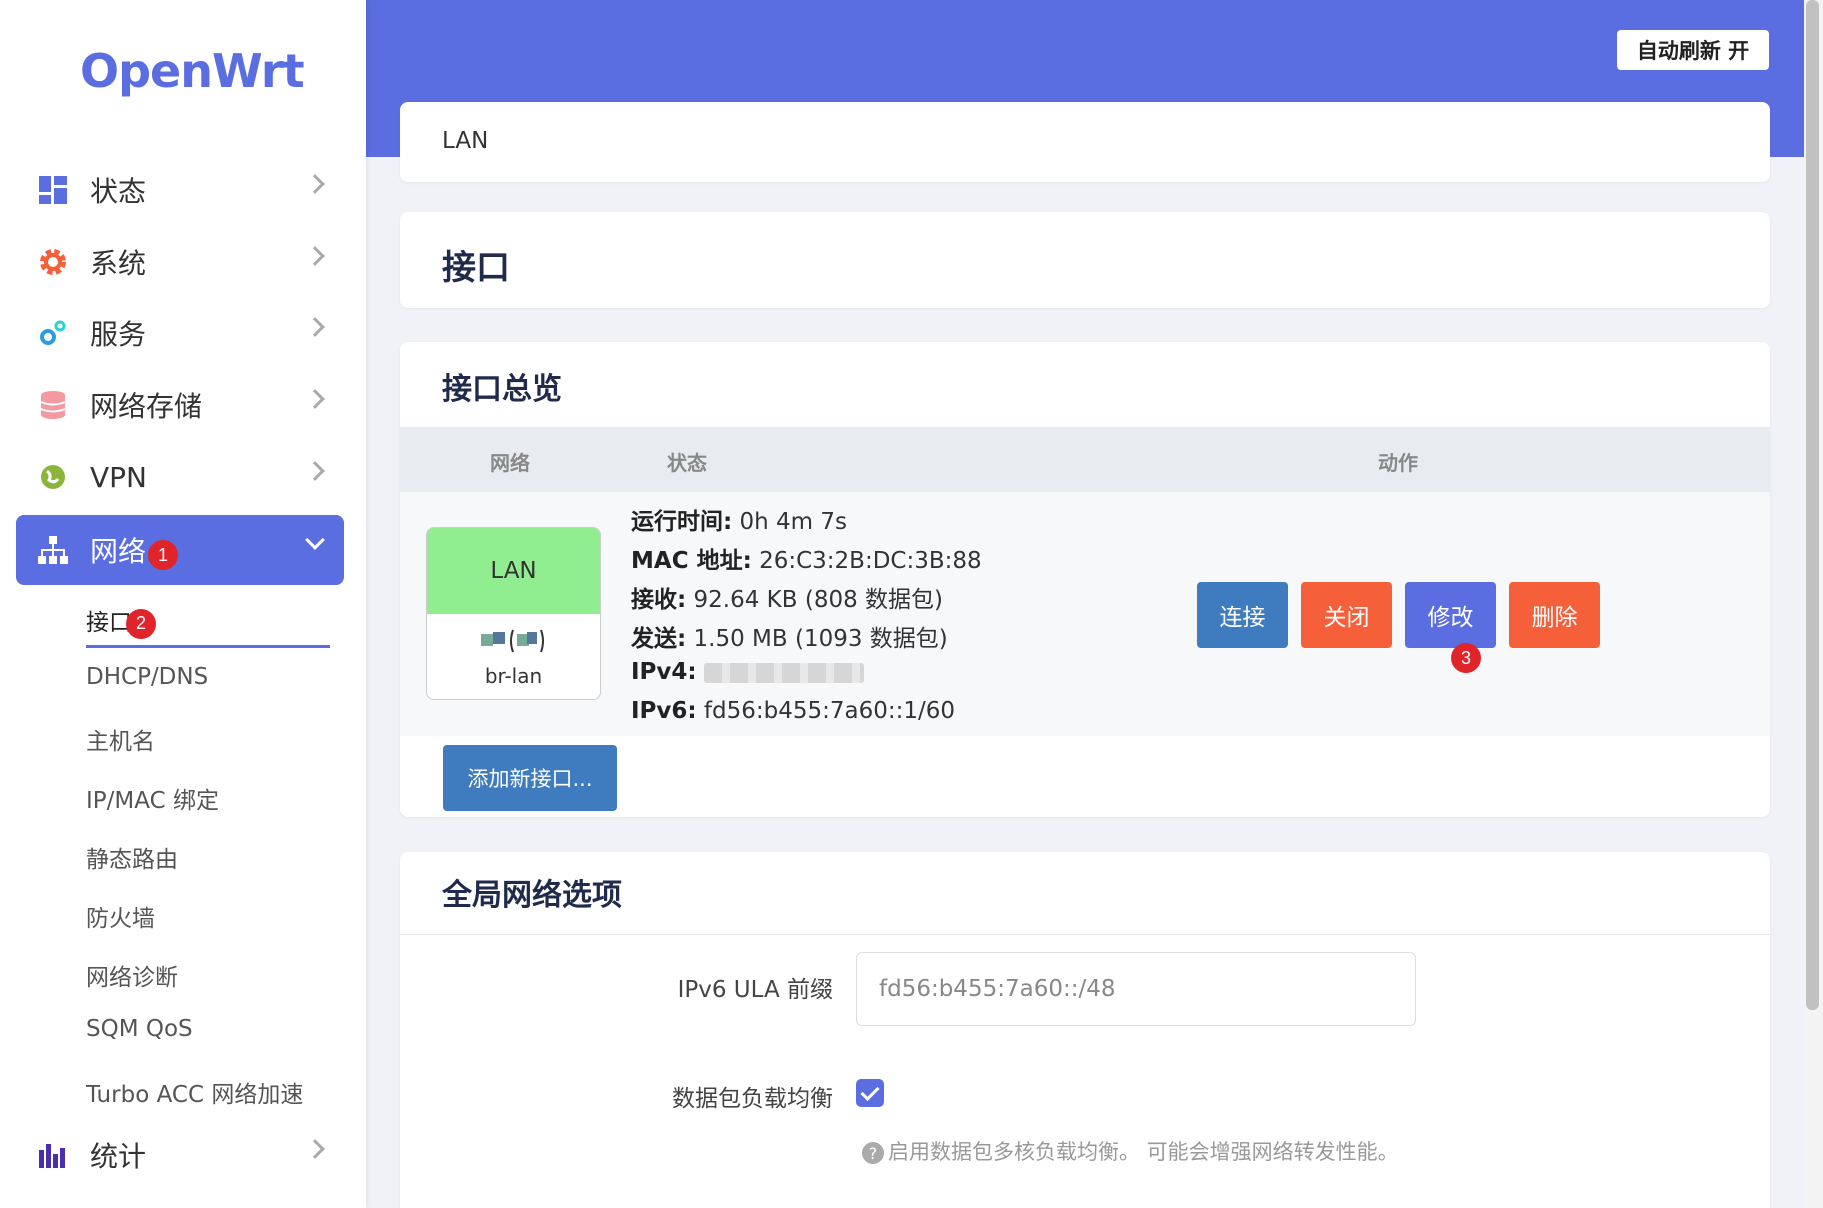 The height and width of the screenshot is (1208, 1823). What do you see at coordinates (120, 916) in the screenshot?
I see `submenu-item-firewall: 防火墙` at bounding box center [120, 916].